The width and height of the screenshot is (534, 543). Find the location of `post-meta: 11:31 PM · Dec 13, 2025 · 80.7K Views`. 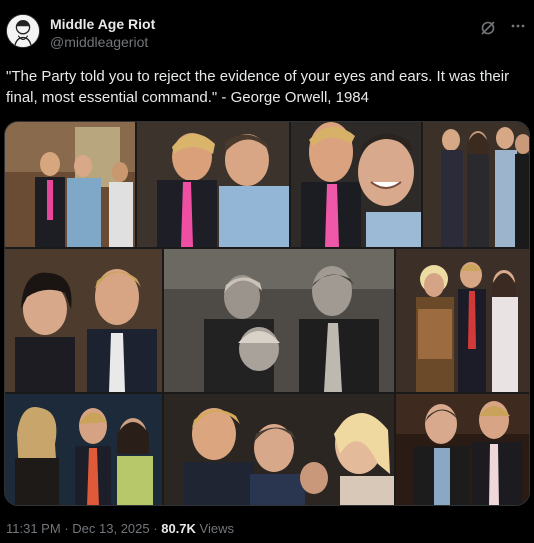

post-meta: 11:31 PM · Dec 13, 2025 · 80.7K Views is located at coordinates (120, 528).